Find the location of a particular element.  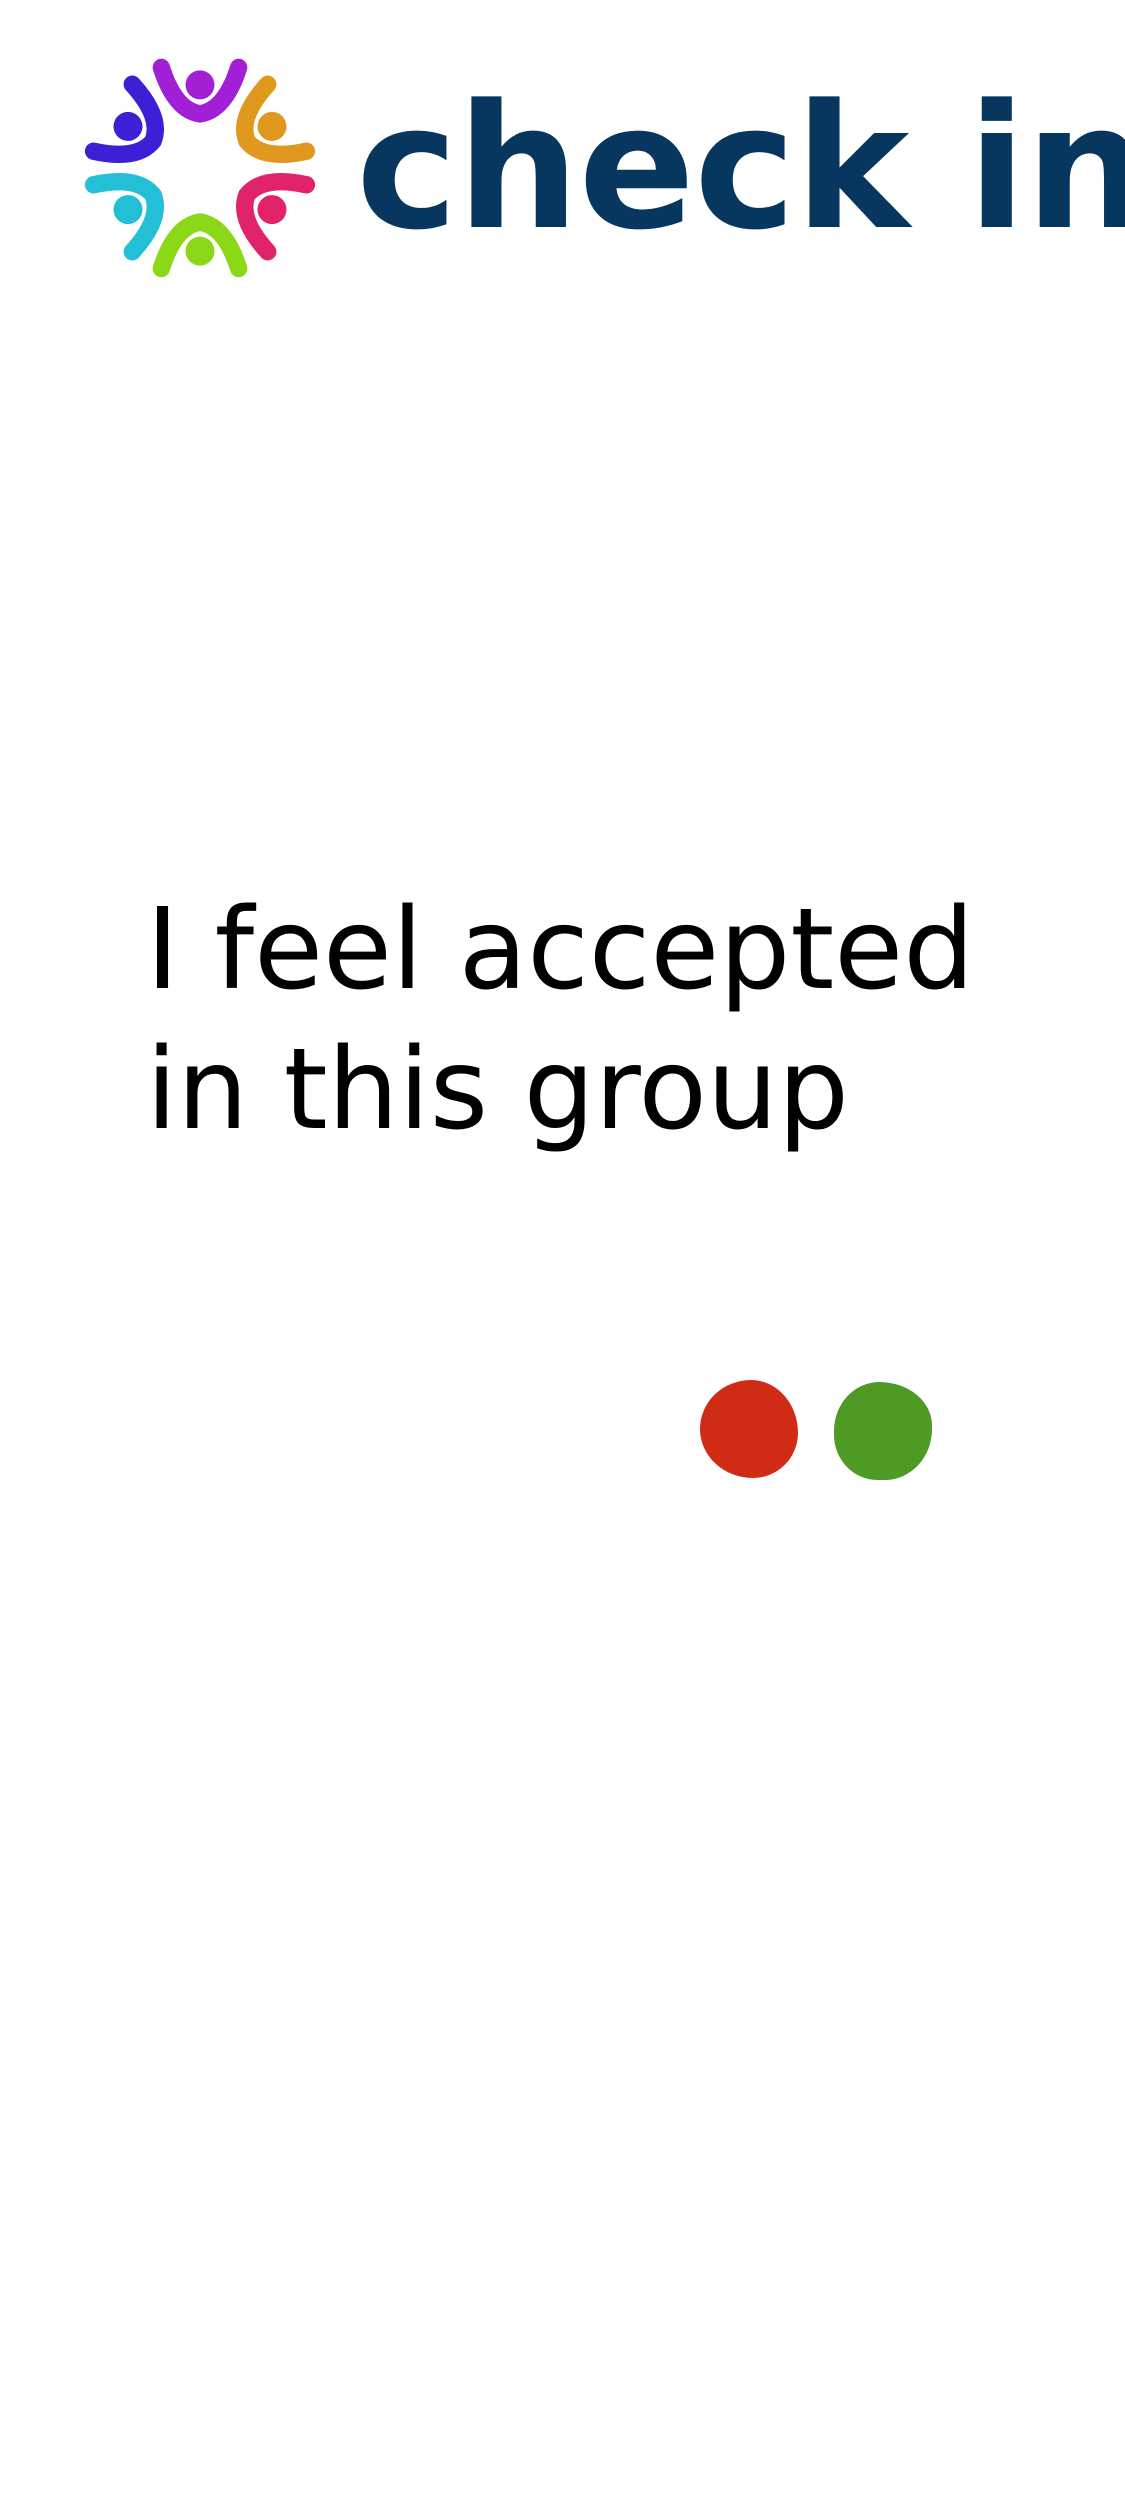

check-in-question: I feel accepted in this group is located at coordinates (596, 1020).